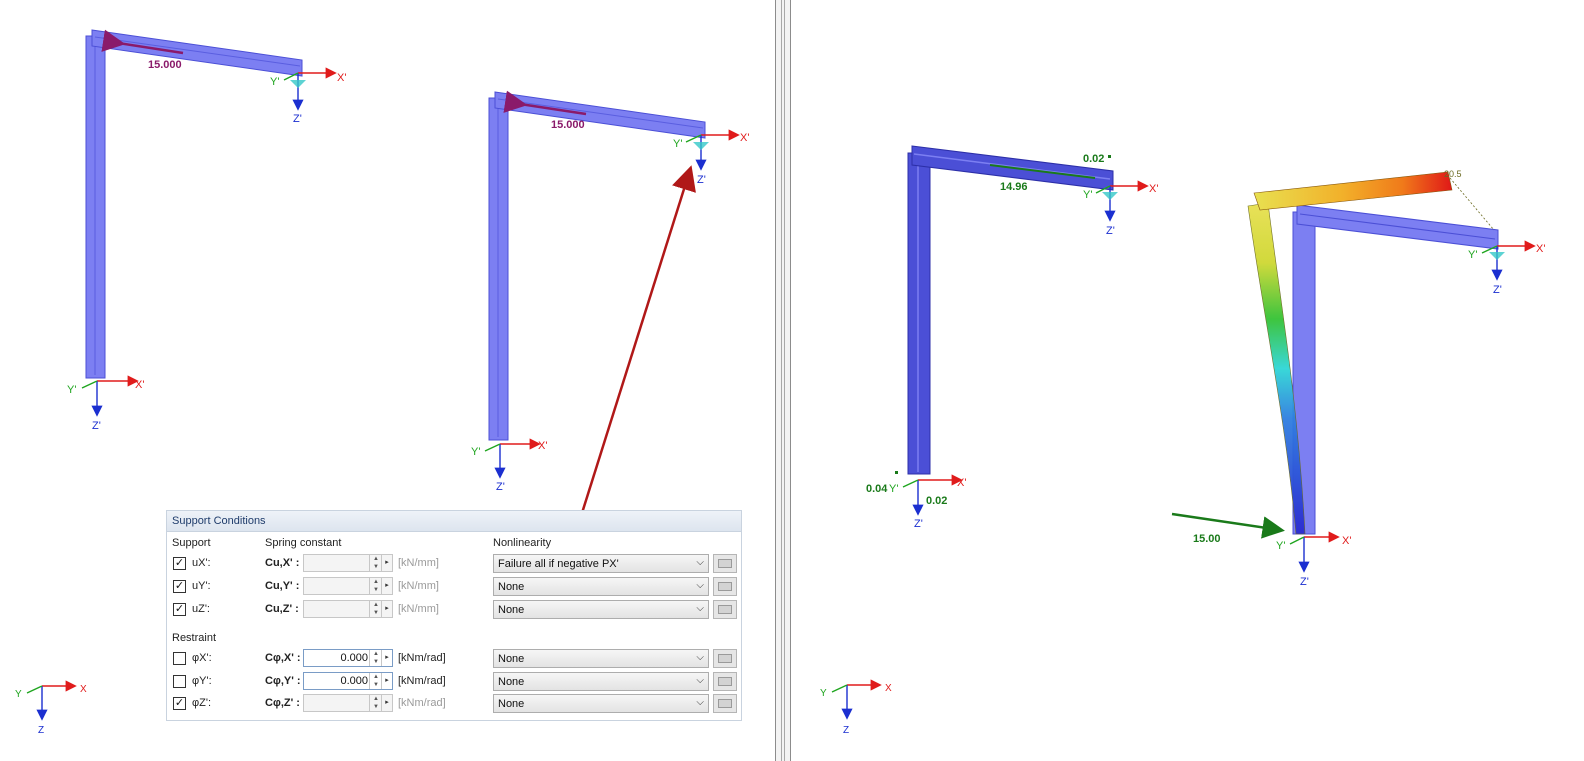  Describe the element at coordinates (179, 681) in the screenshot. I see `restraint-phiy-checkbox` at that location.